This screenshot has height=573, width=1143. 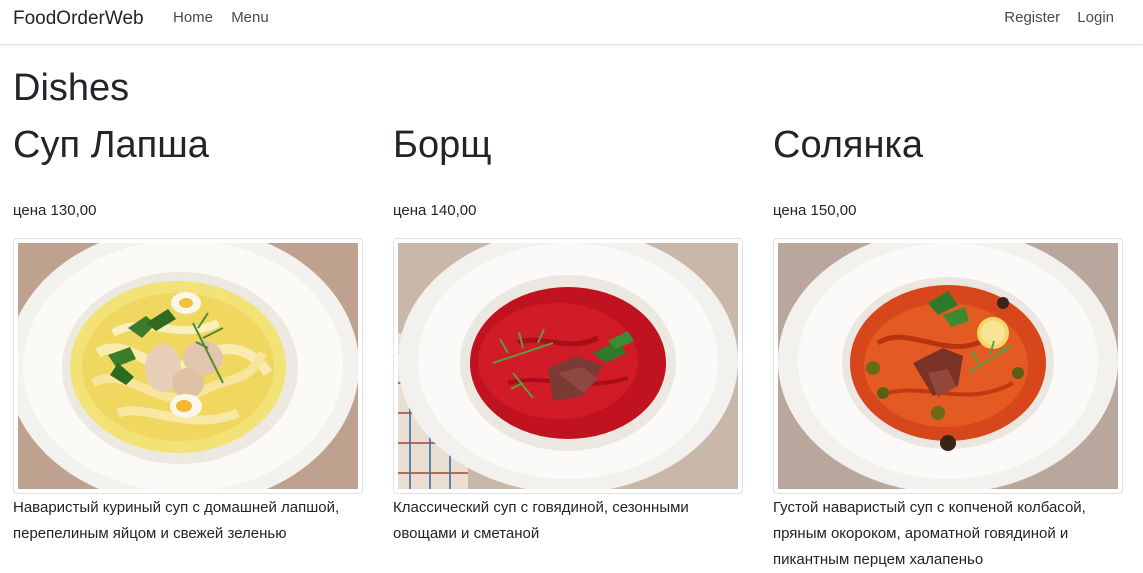 What do you see at coordinates (815, 210) in the screenshot?
I see `dish-price: цена 150,00` at bounding box center [815, 210].